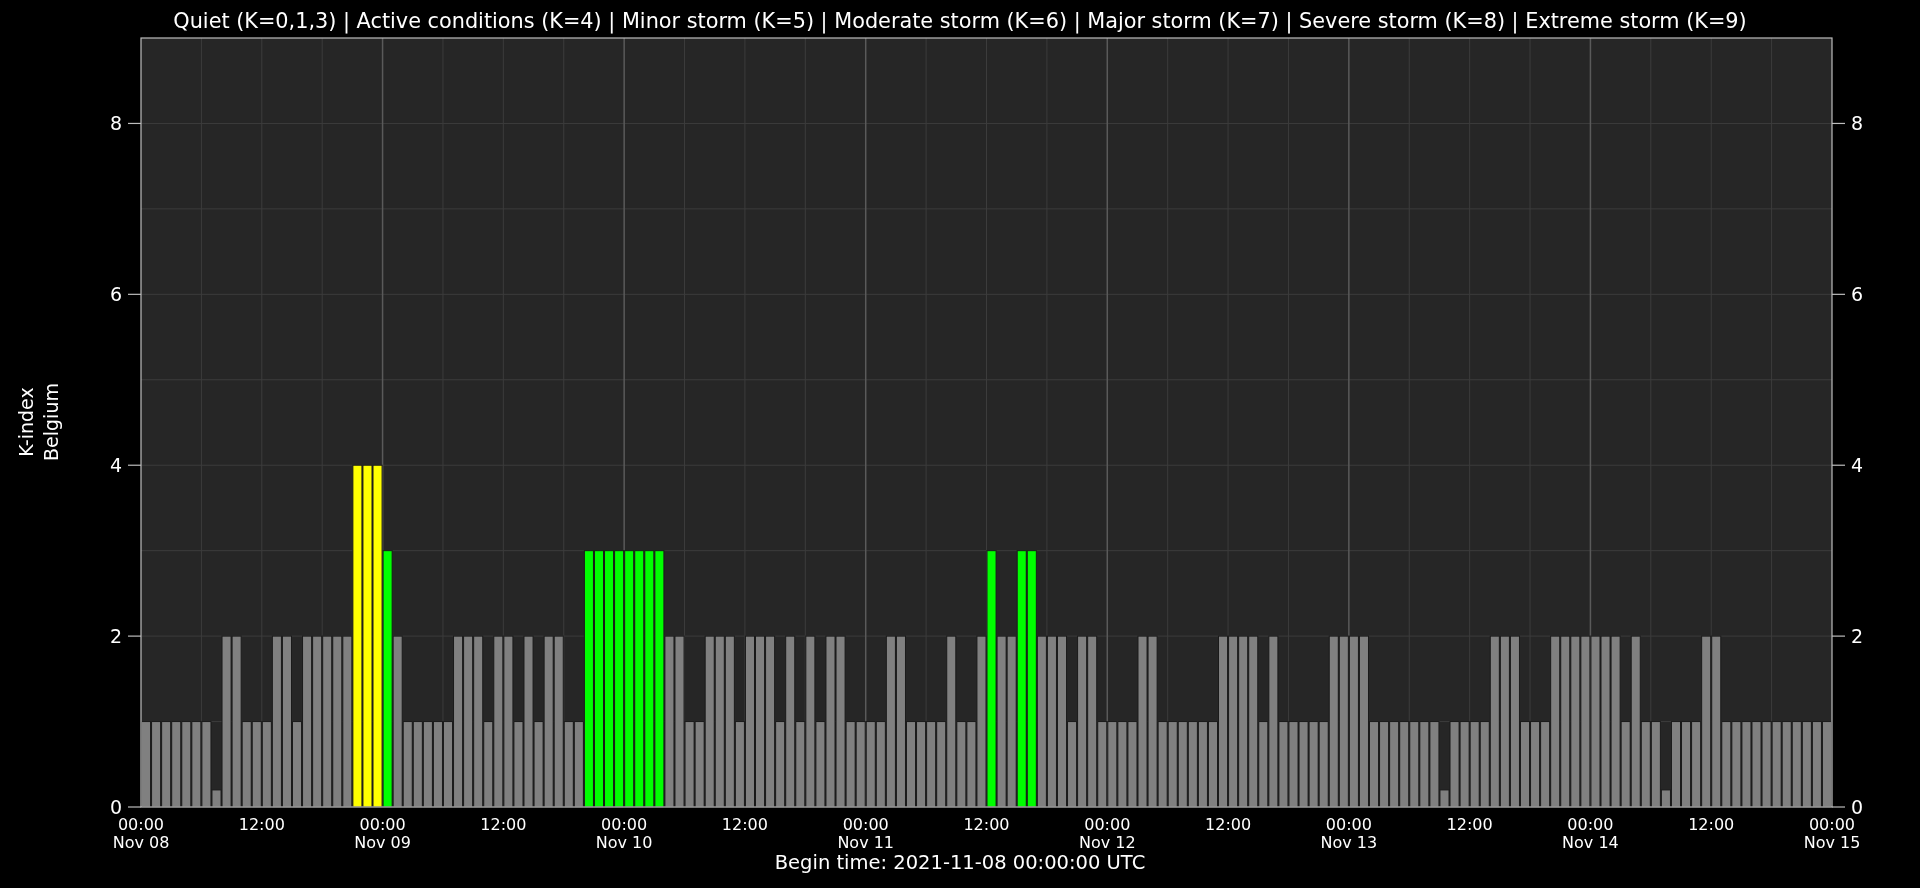 This screenshot has height=888, width=1920. Describe the element at coordinates (1349, 833) in the screenshot. I see `tick-label: 00:00 Nov 13` at that location.